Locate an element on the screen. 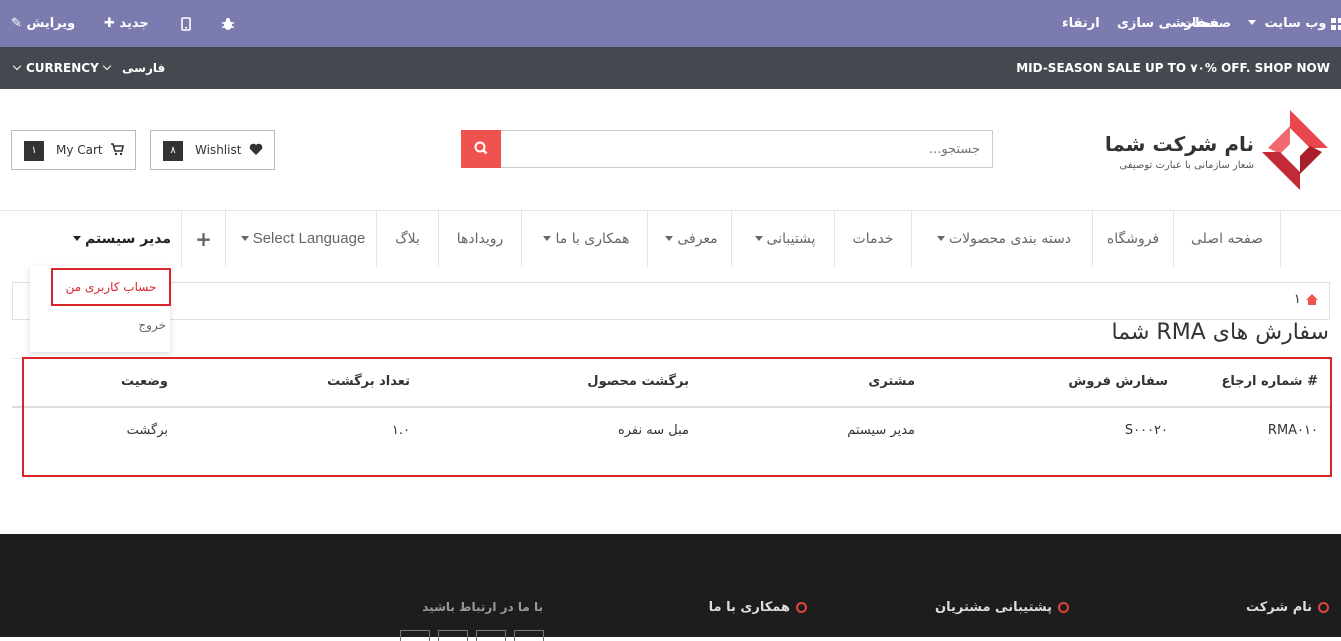  nav-label: رویدادها is located at coordinates (480, 239).